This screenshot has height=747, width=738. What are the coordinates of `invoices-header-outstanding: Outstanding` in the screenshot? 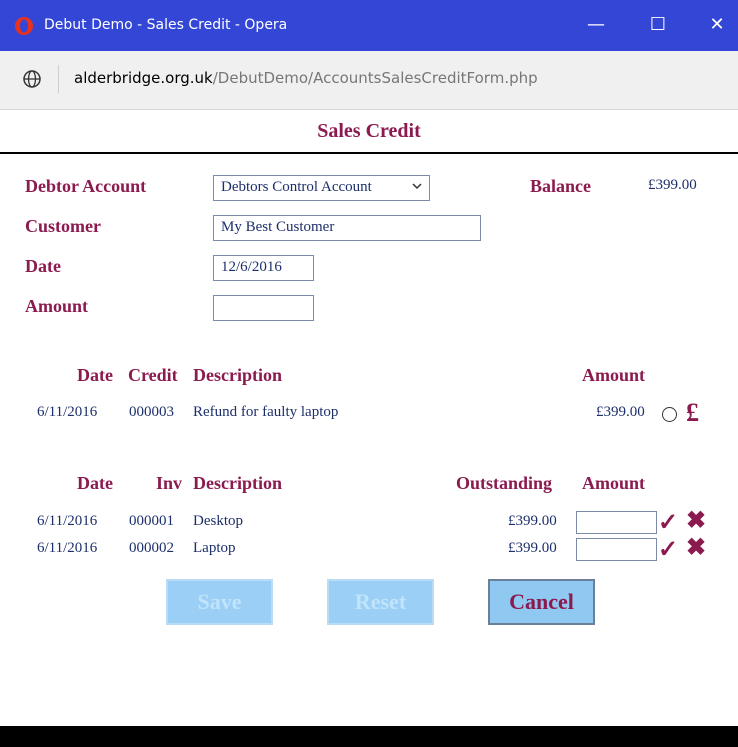 It's located at (504, 483).